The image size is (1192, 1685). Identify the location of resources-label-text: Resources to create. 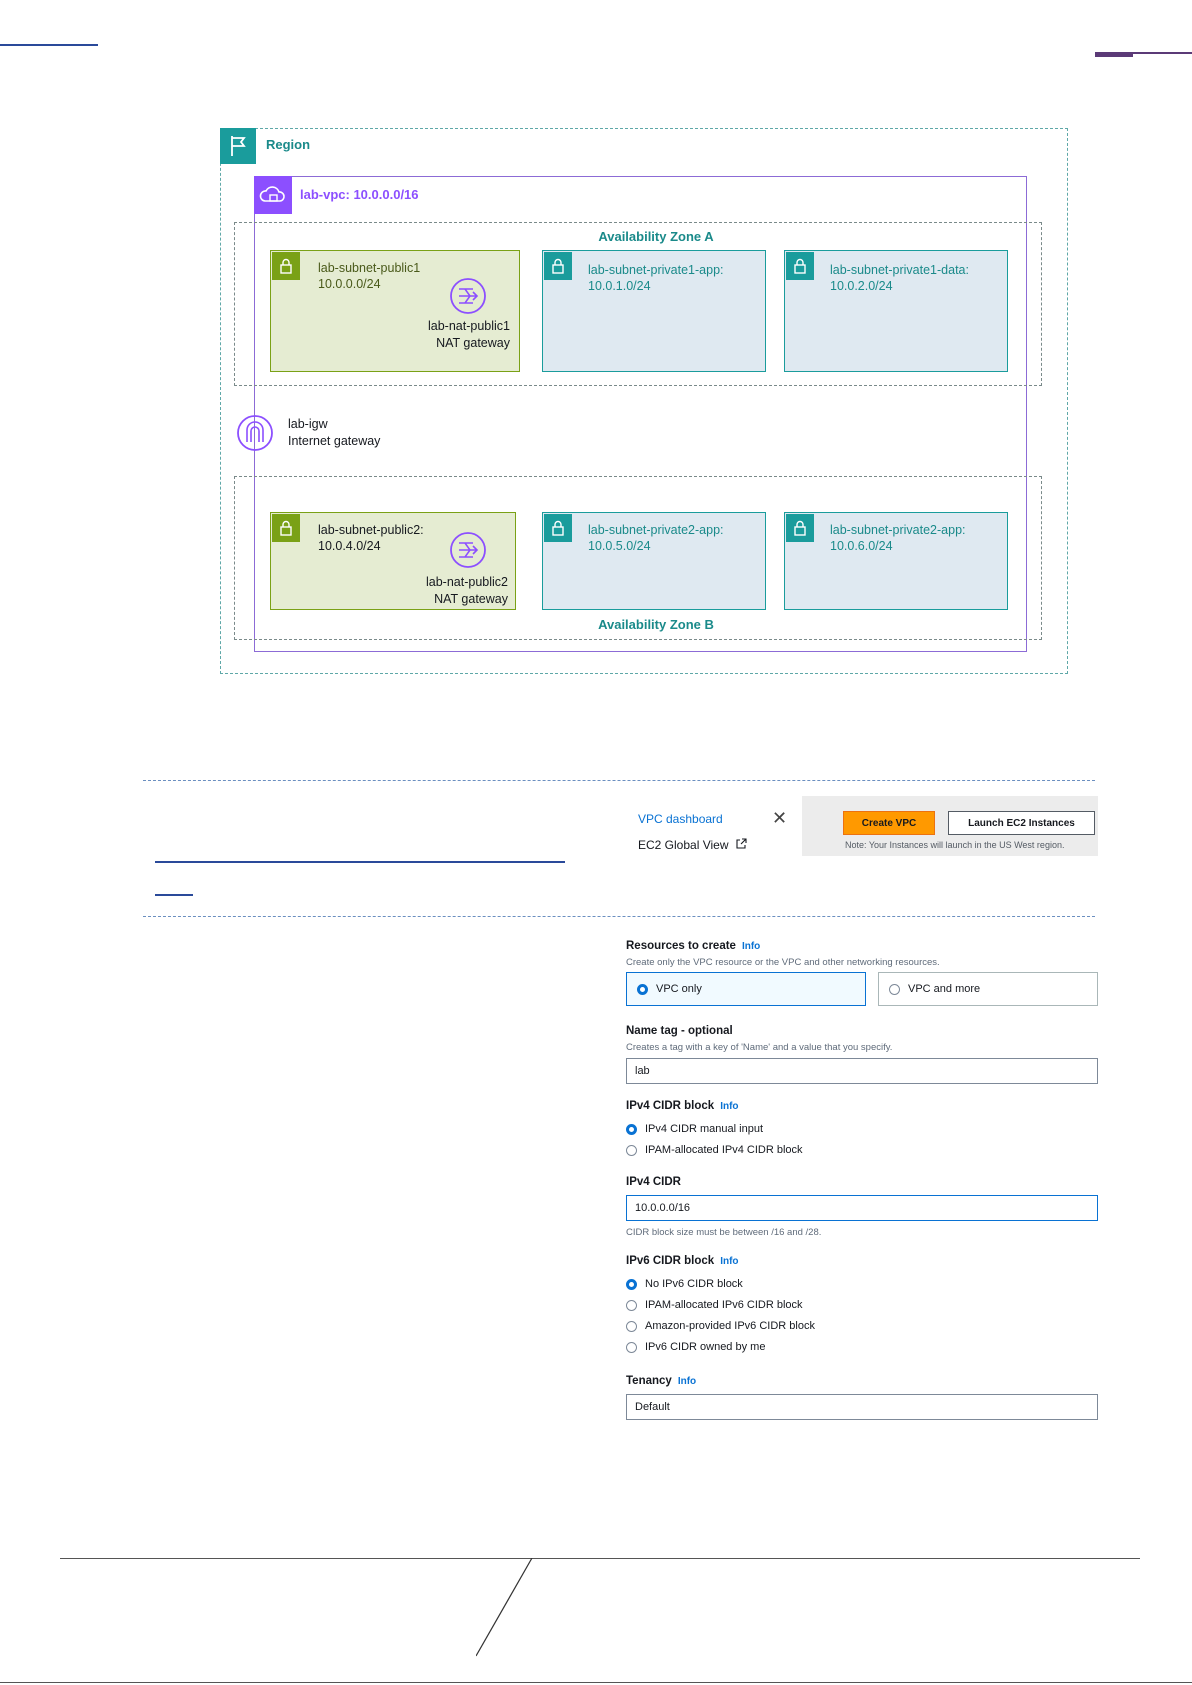
(681, 946).